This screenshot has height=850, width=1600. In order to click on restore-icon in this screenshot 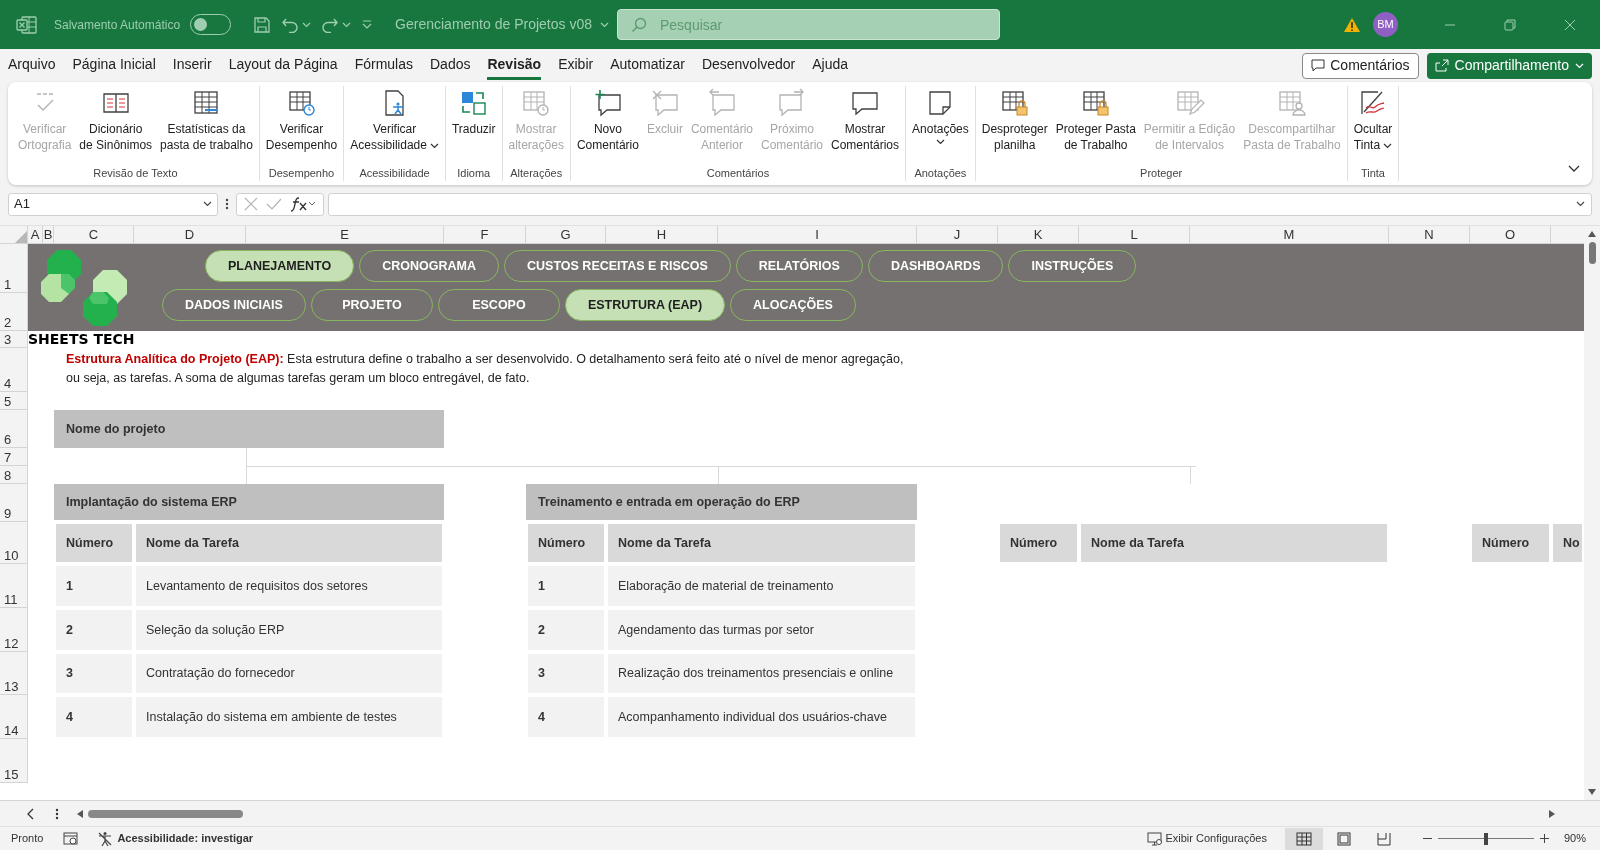, I will do `click(1510, 24)`.